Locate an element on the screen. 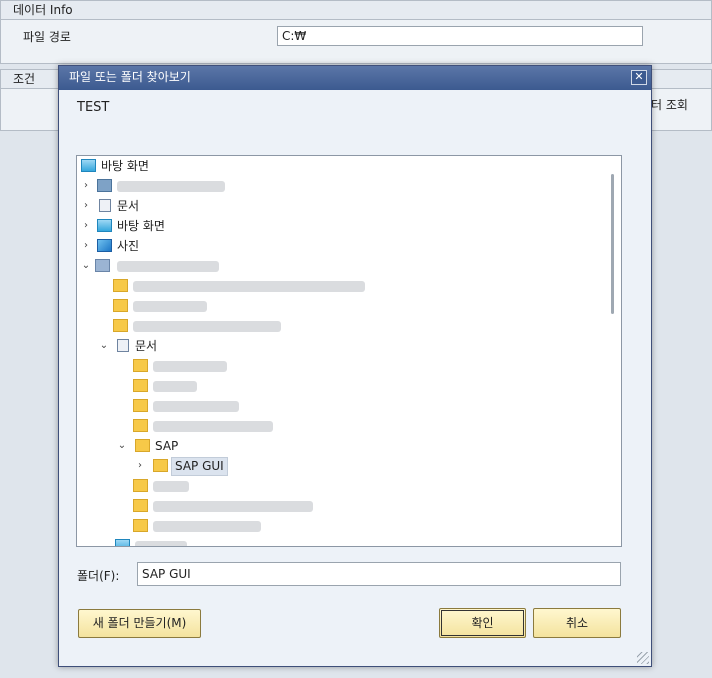 This screenshot has height=678, width=712. scroll-thumb is located at coordinates (612, 244).